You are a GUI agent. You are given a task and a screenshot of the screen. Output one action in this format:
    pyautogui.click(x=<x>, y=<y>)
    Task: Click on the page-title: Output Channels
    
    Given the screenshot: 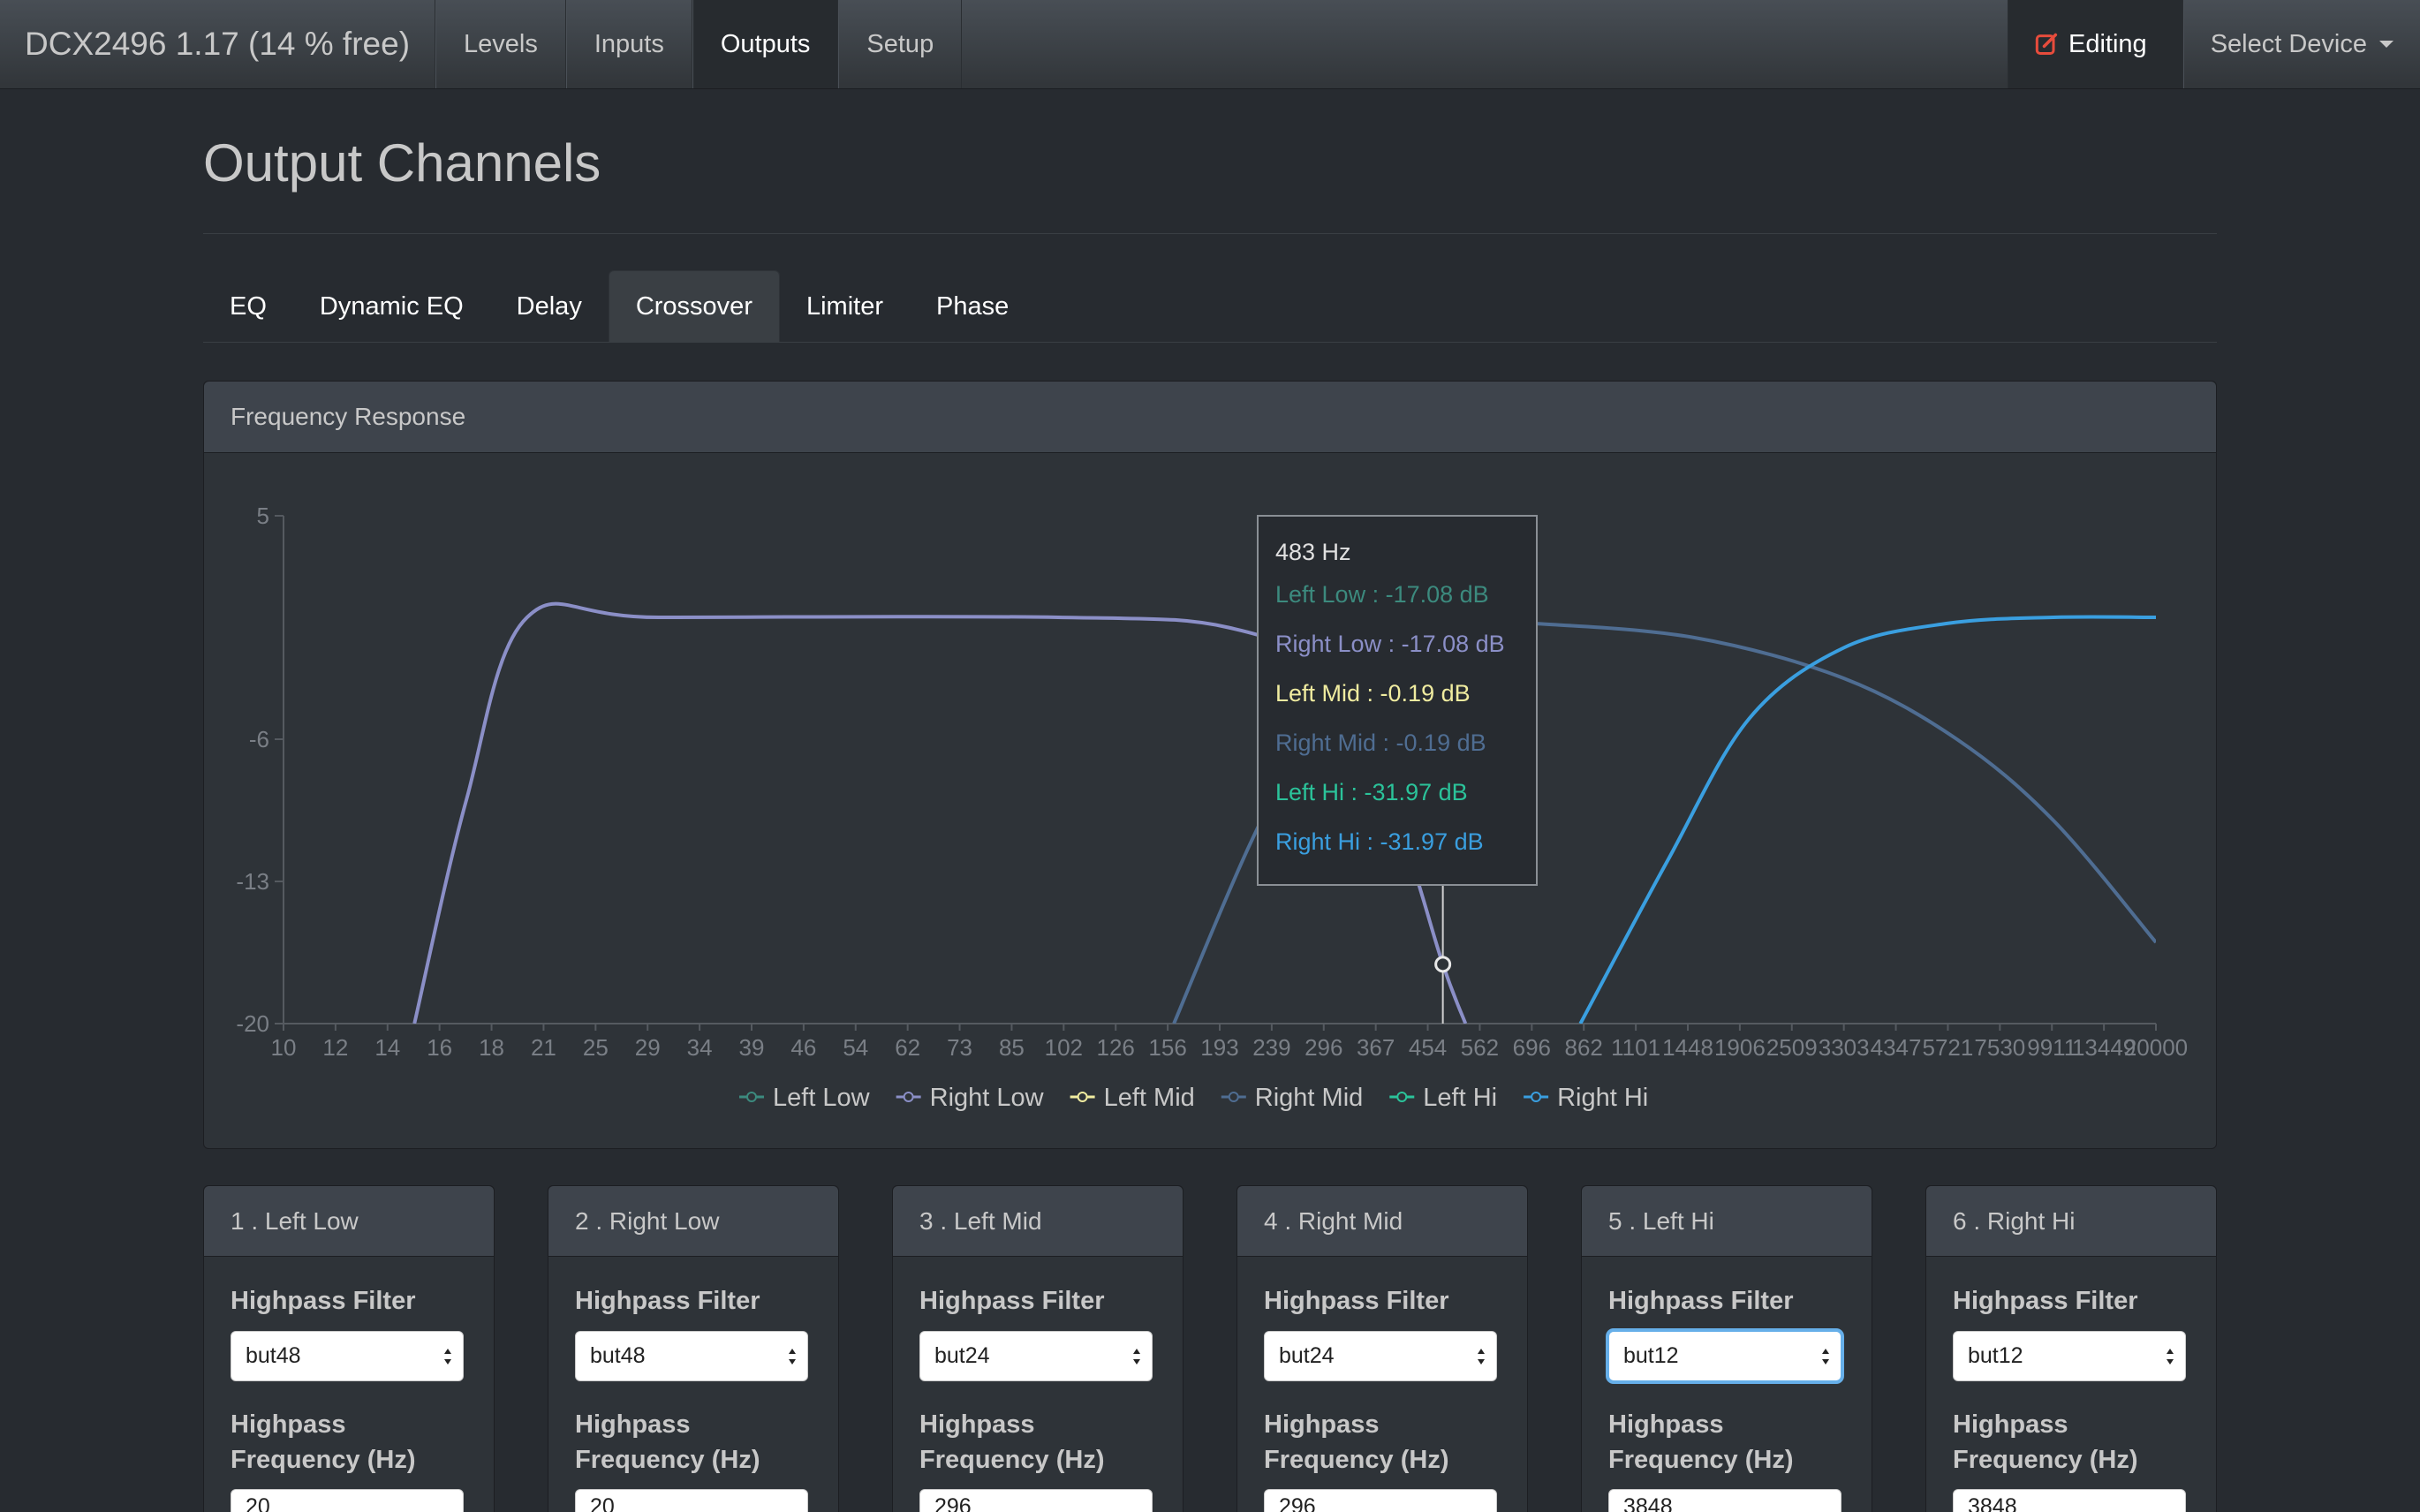 What is the action you would take?
    pyautogui.click(x=402, y=163)
    